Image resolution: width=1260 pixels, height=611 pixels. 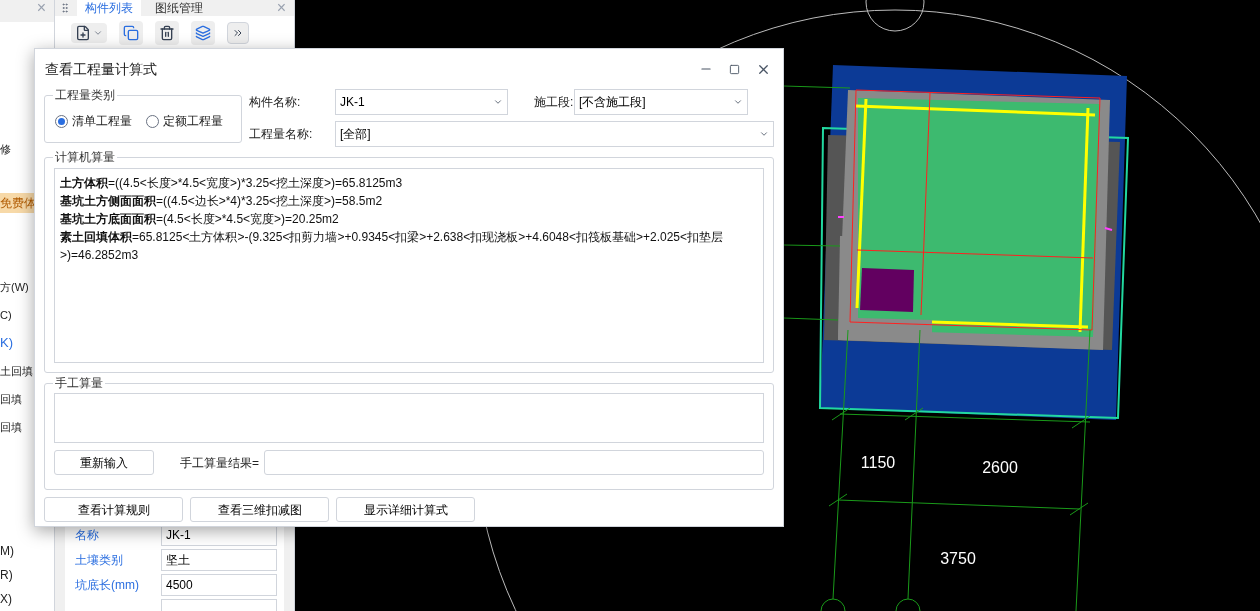 What do you see at coordinates (27, 599) in the screenshot?
I see `tree-item: X)` at bounding box center [27, 599].